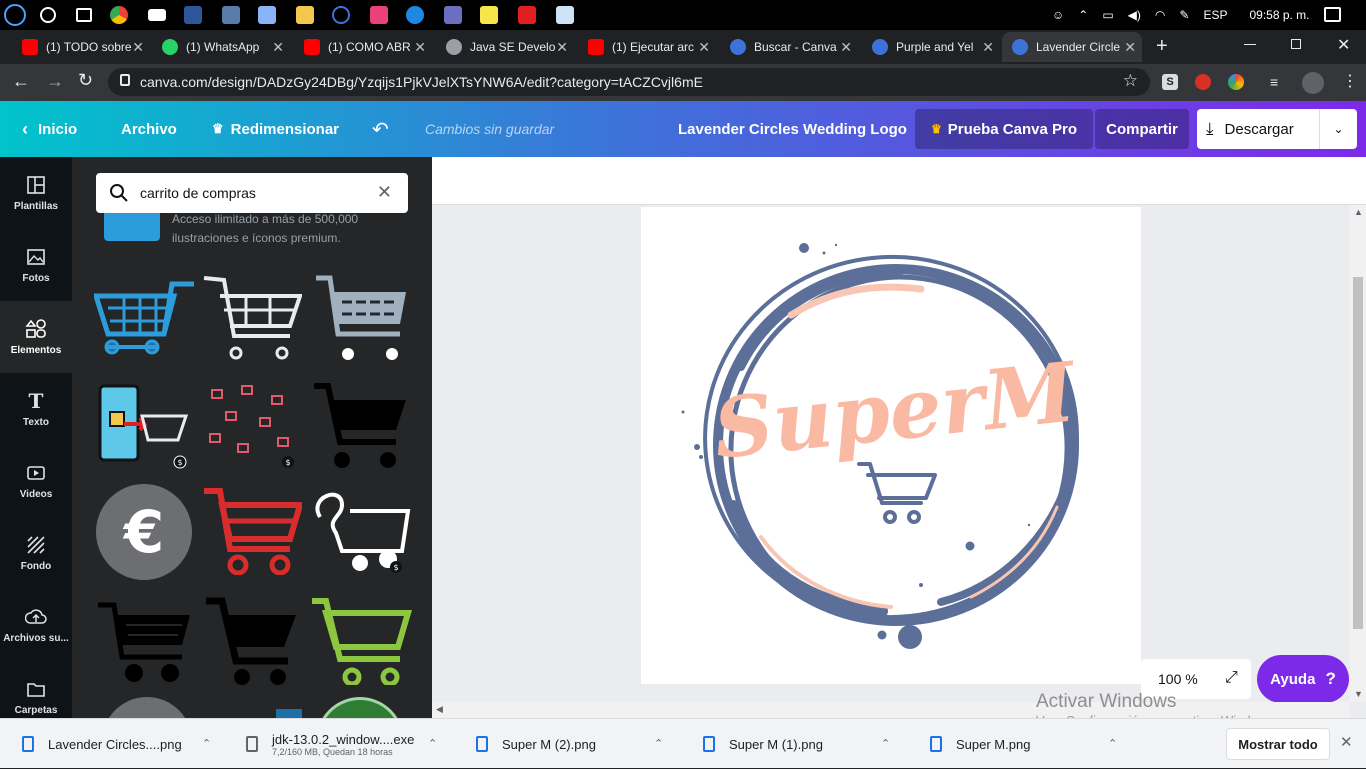 The height and width of the screenshot is (769, 1366). What do you see at coordinates (275, 129) in the screenshot?
I see `resize-button: ♛ Redimensionar` at bounding box center [275, 129].